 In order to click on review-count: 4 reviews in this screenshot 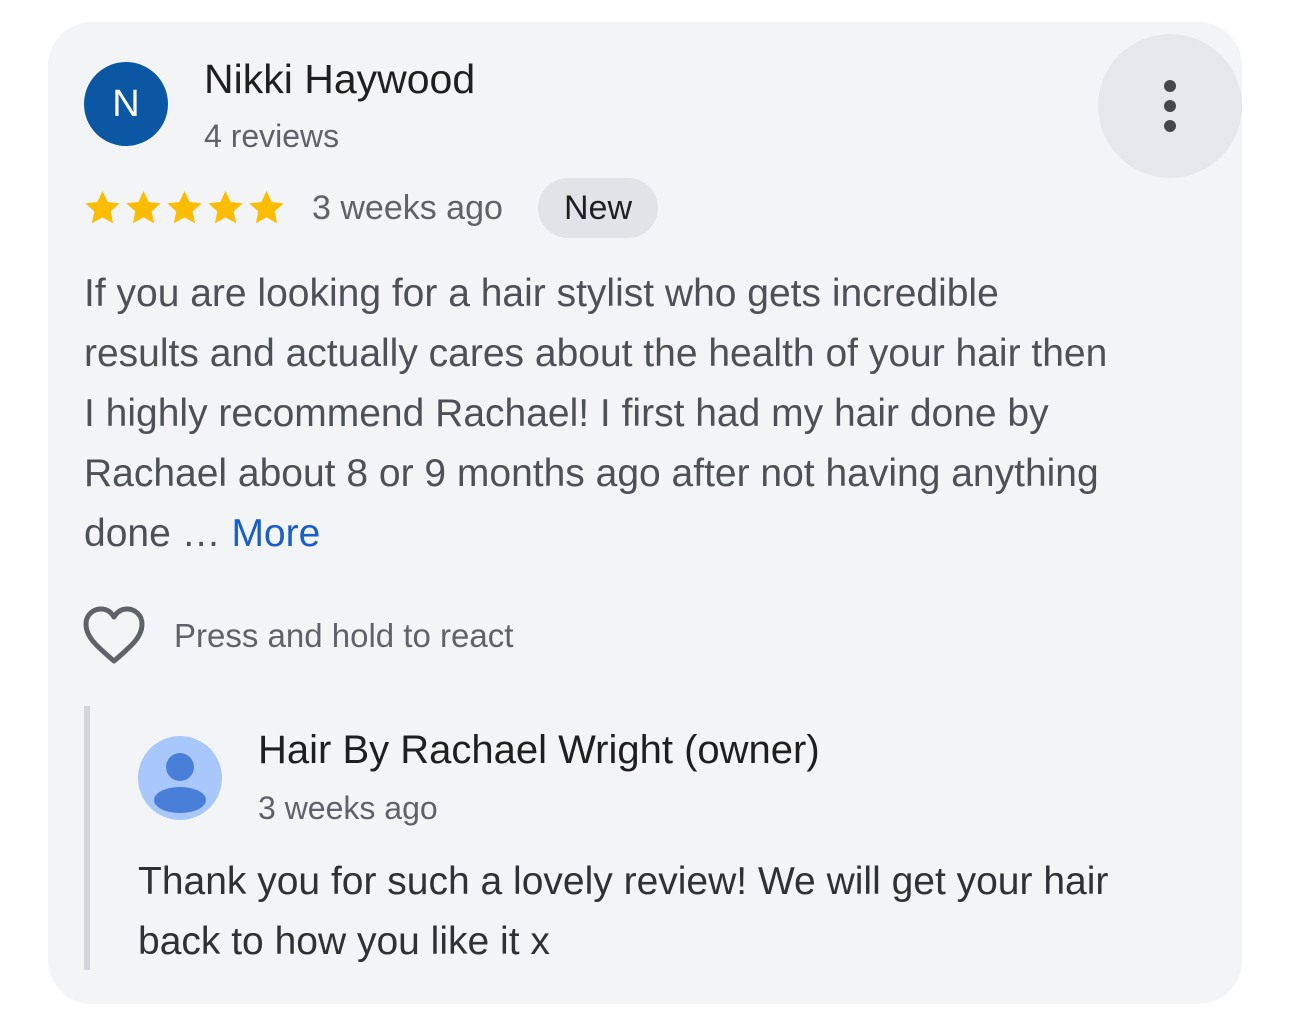, I will do `click(271, 136)`.